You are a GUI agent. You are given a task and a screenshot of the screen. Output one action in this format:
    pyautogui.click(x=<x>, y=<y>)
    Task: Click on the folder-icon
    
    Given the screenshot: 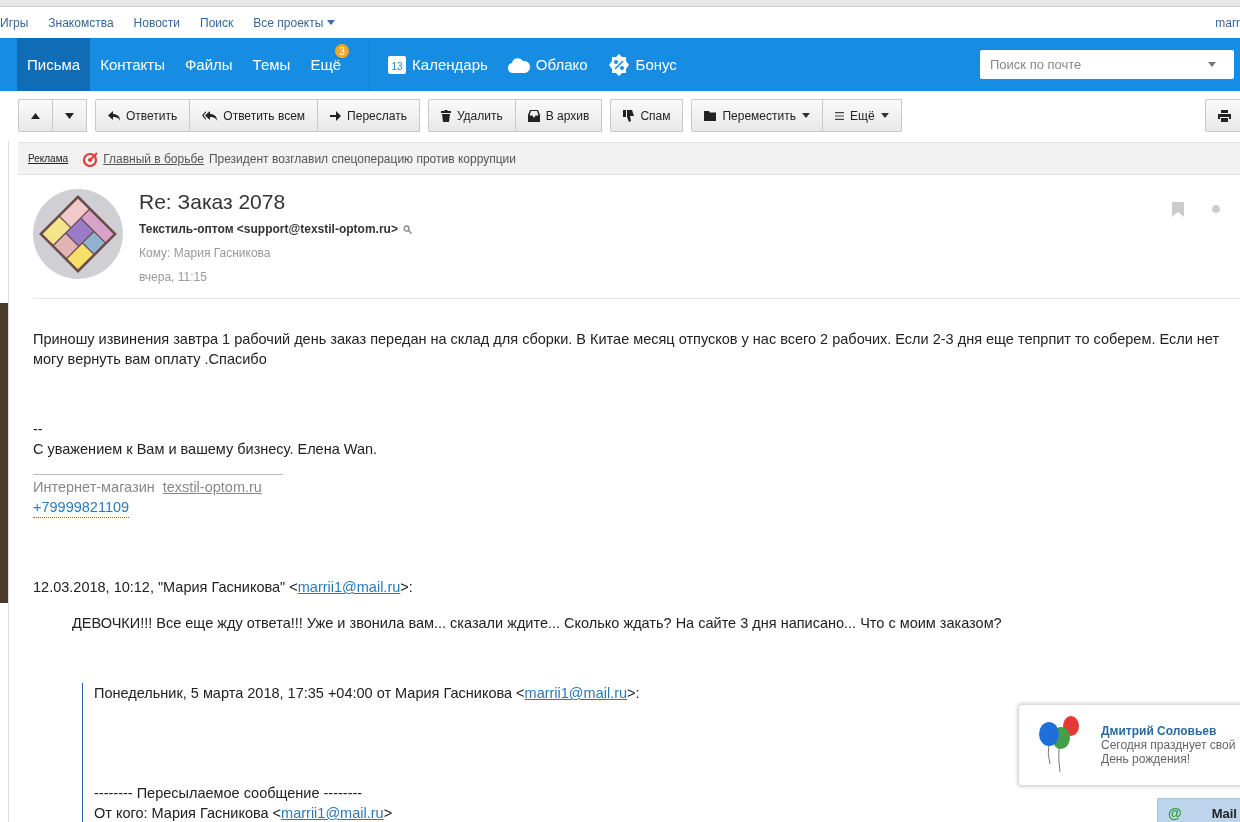 What is the action you would take?
    pyautogui.click(x=710, y=115)
    